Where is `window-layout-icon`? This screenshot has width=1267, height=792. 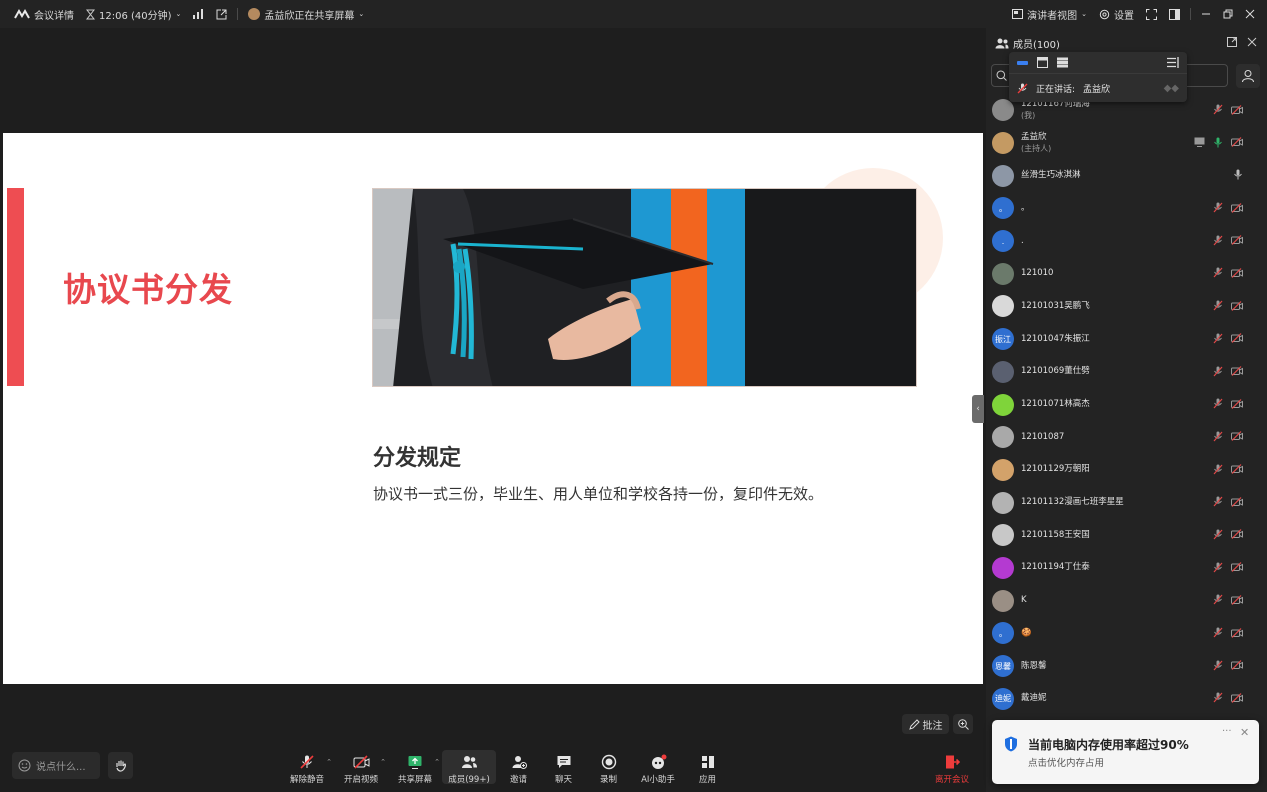 window-layout-icon is located at coordinates (1042, 62).